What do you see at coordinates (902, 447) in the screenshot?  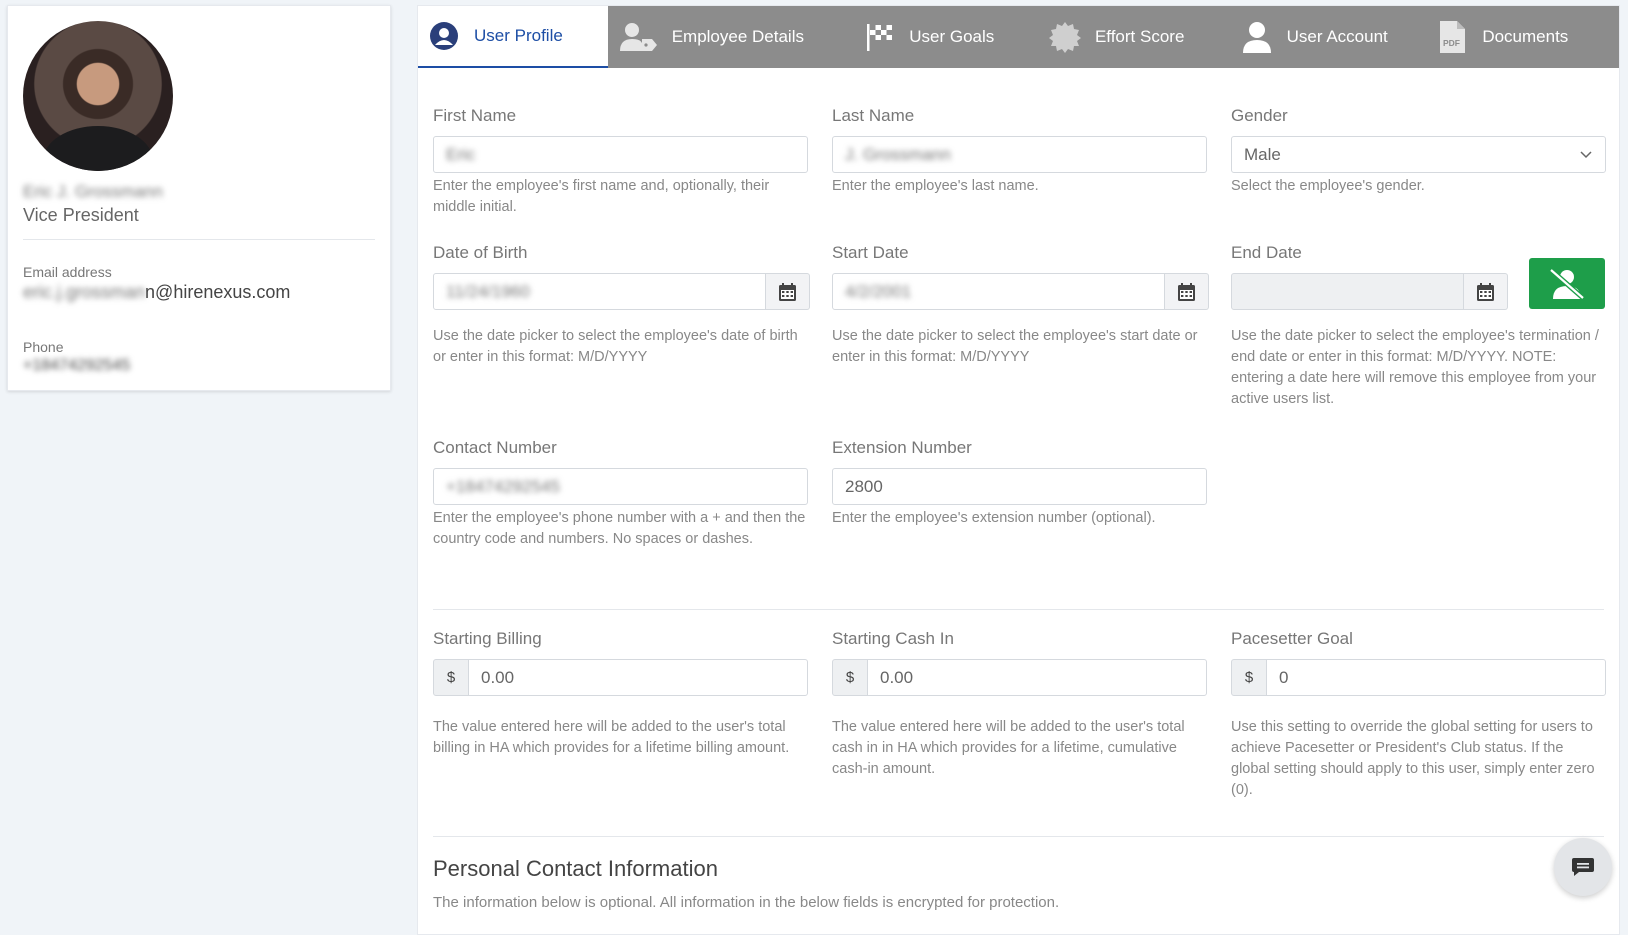 I see `extension-label: Extension Number` at bounding box center [902, 447].